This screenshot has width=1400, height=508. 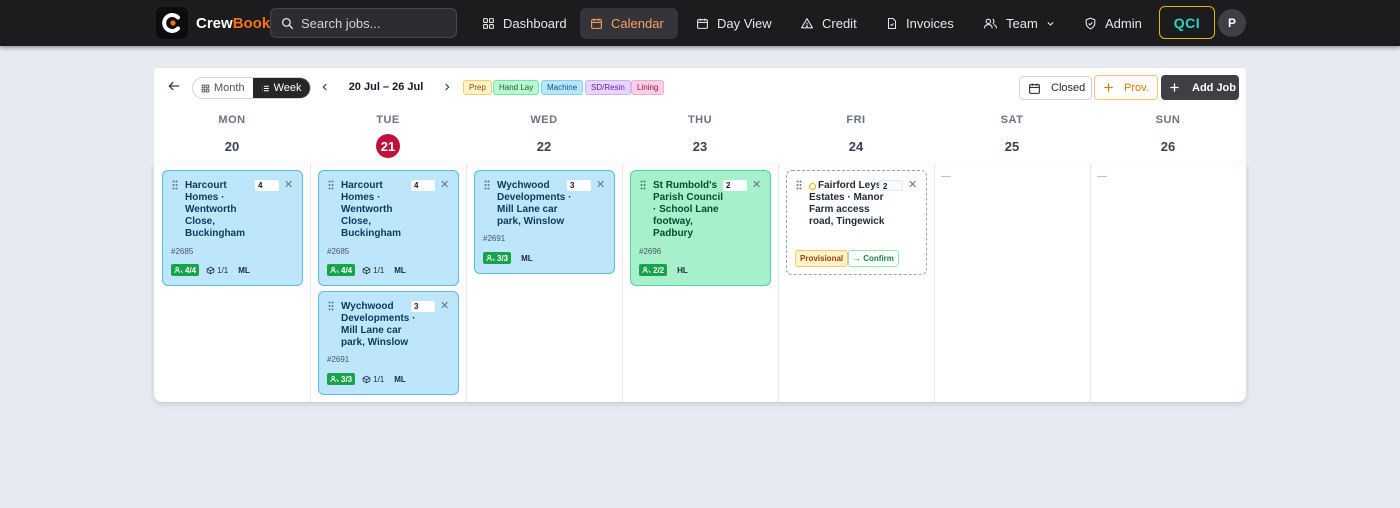 I want to click on chevron-down-icon, so click(x=1050, y=23).